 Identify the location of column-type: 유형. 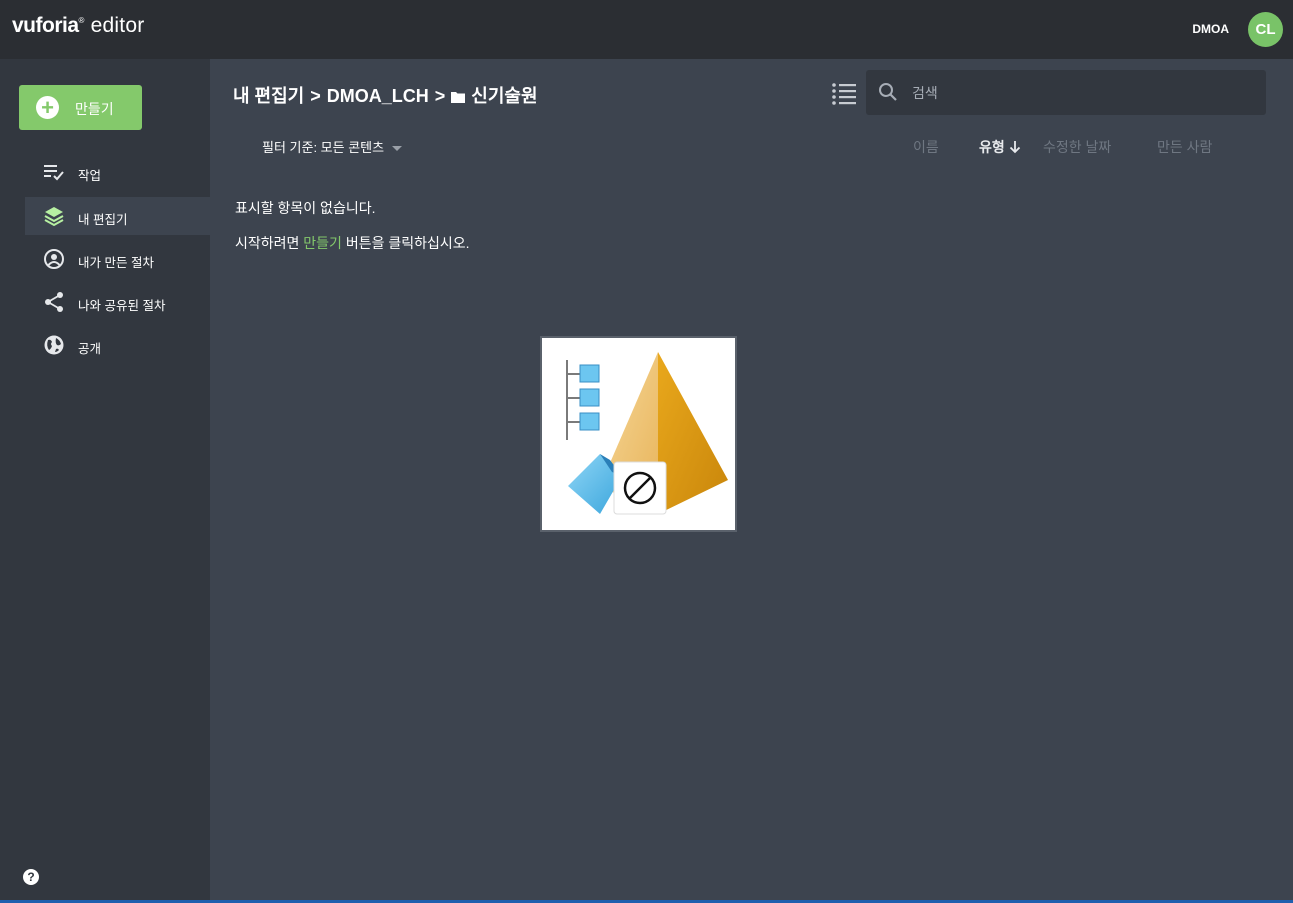
(1000, 147).